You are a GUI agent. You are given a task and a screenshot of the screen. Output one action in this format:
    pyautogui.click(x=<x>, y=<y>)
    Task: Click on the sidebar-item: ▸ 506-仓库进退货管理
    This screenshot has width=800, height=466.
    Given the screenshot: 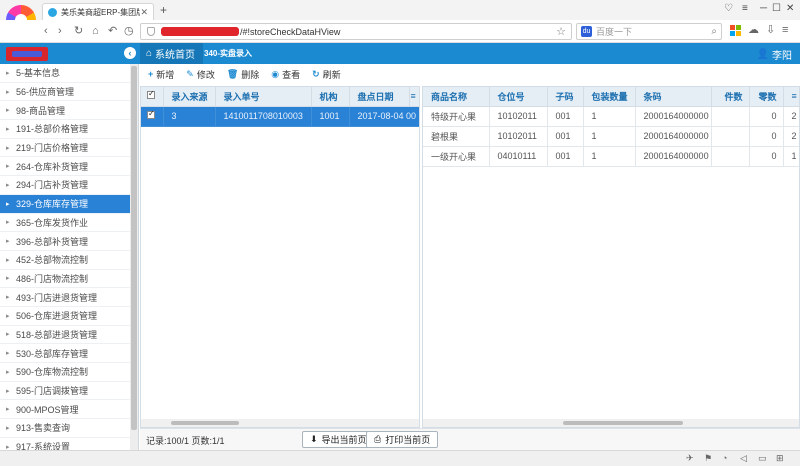 What is the action you would take?
    pyautogui.click(x=69, y=316)
    